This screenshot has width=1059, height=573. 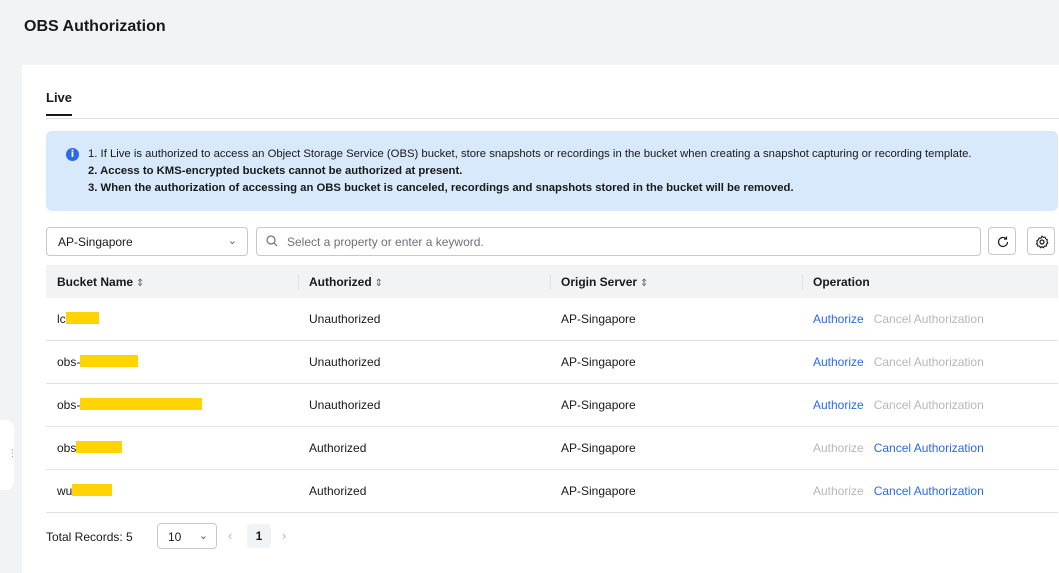 I want to click on column-header-origin: Origin Server ⇕, so click(x=604, y=282).